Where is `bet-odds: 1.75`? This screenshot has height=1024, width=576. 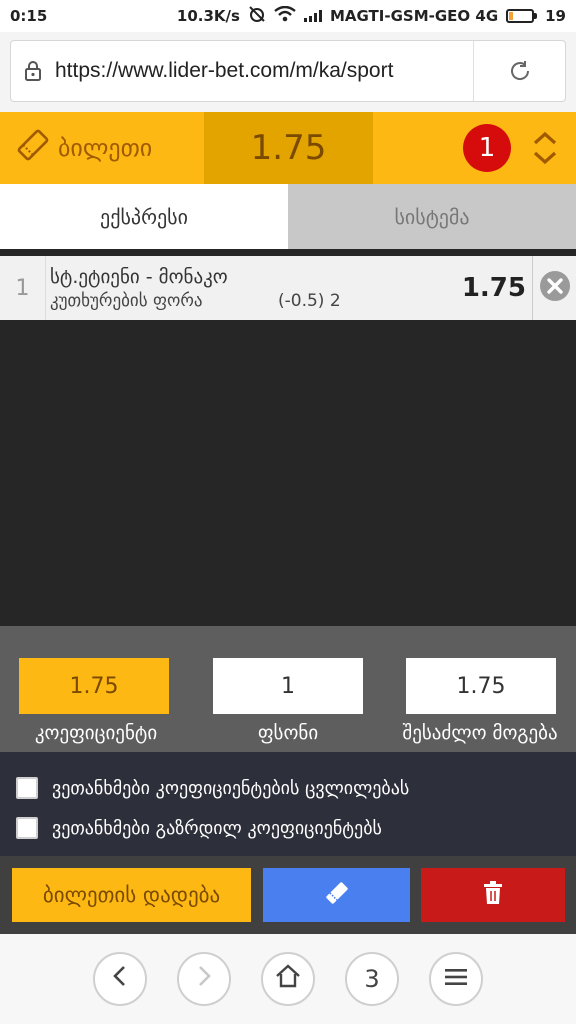 bet-odds: 1.75 is located at coordinates (493, 288).